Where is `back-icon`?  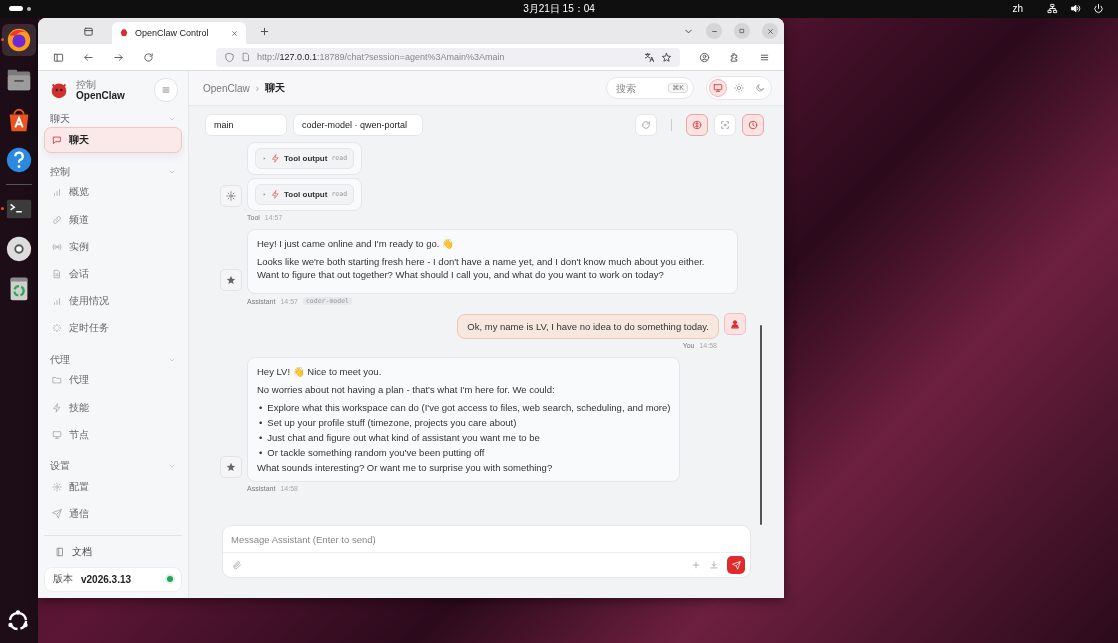 back-icon is located at coordinates (88, 57).